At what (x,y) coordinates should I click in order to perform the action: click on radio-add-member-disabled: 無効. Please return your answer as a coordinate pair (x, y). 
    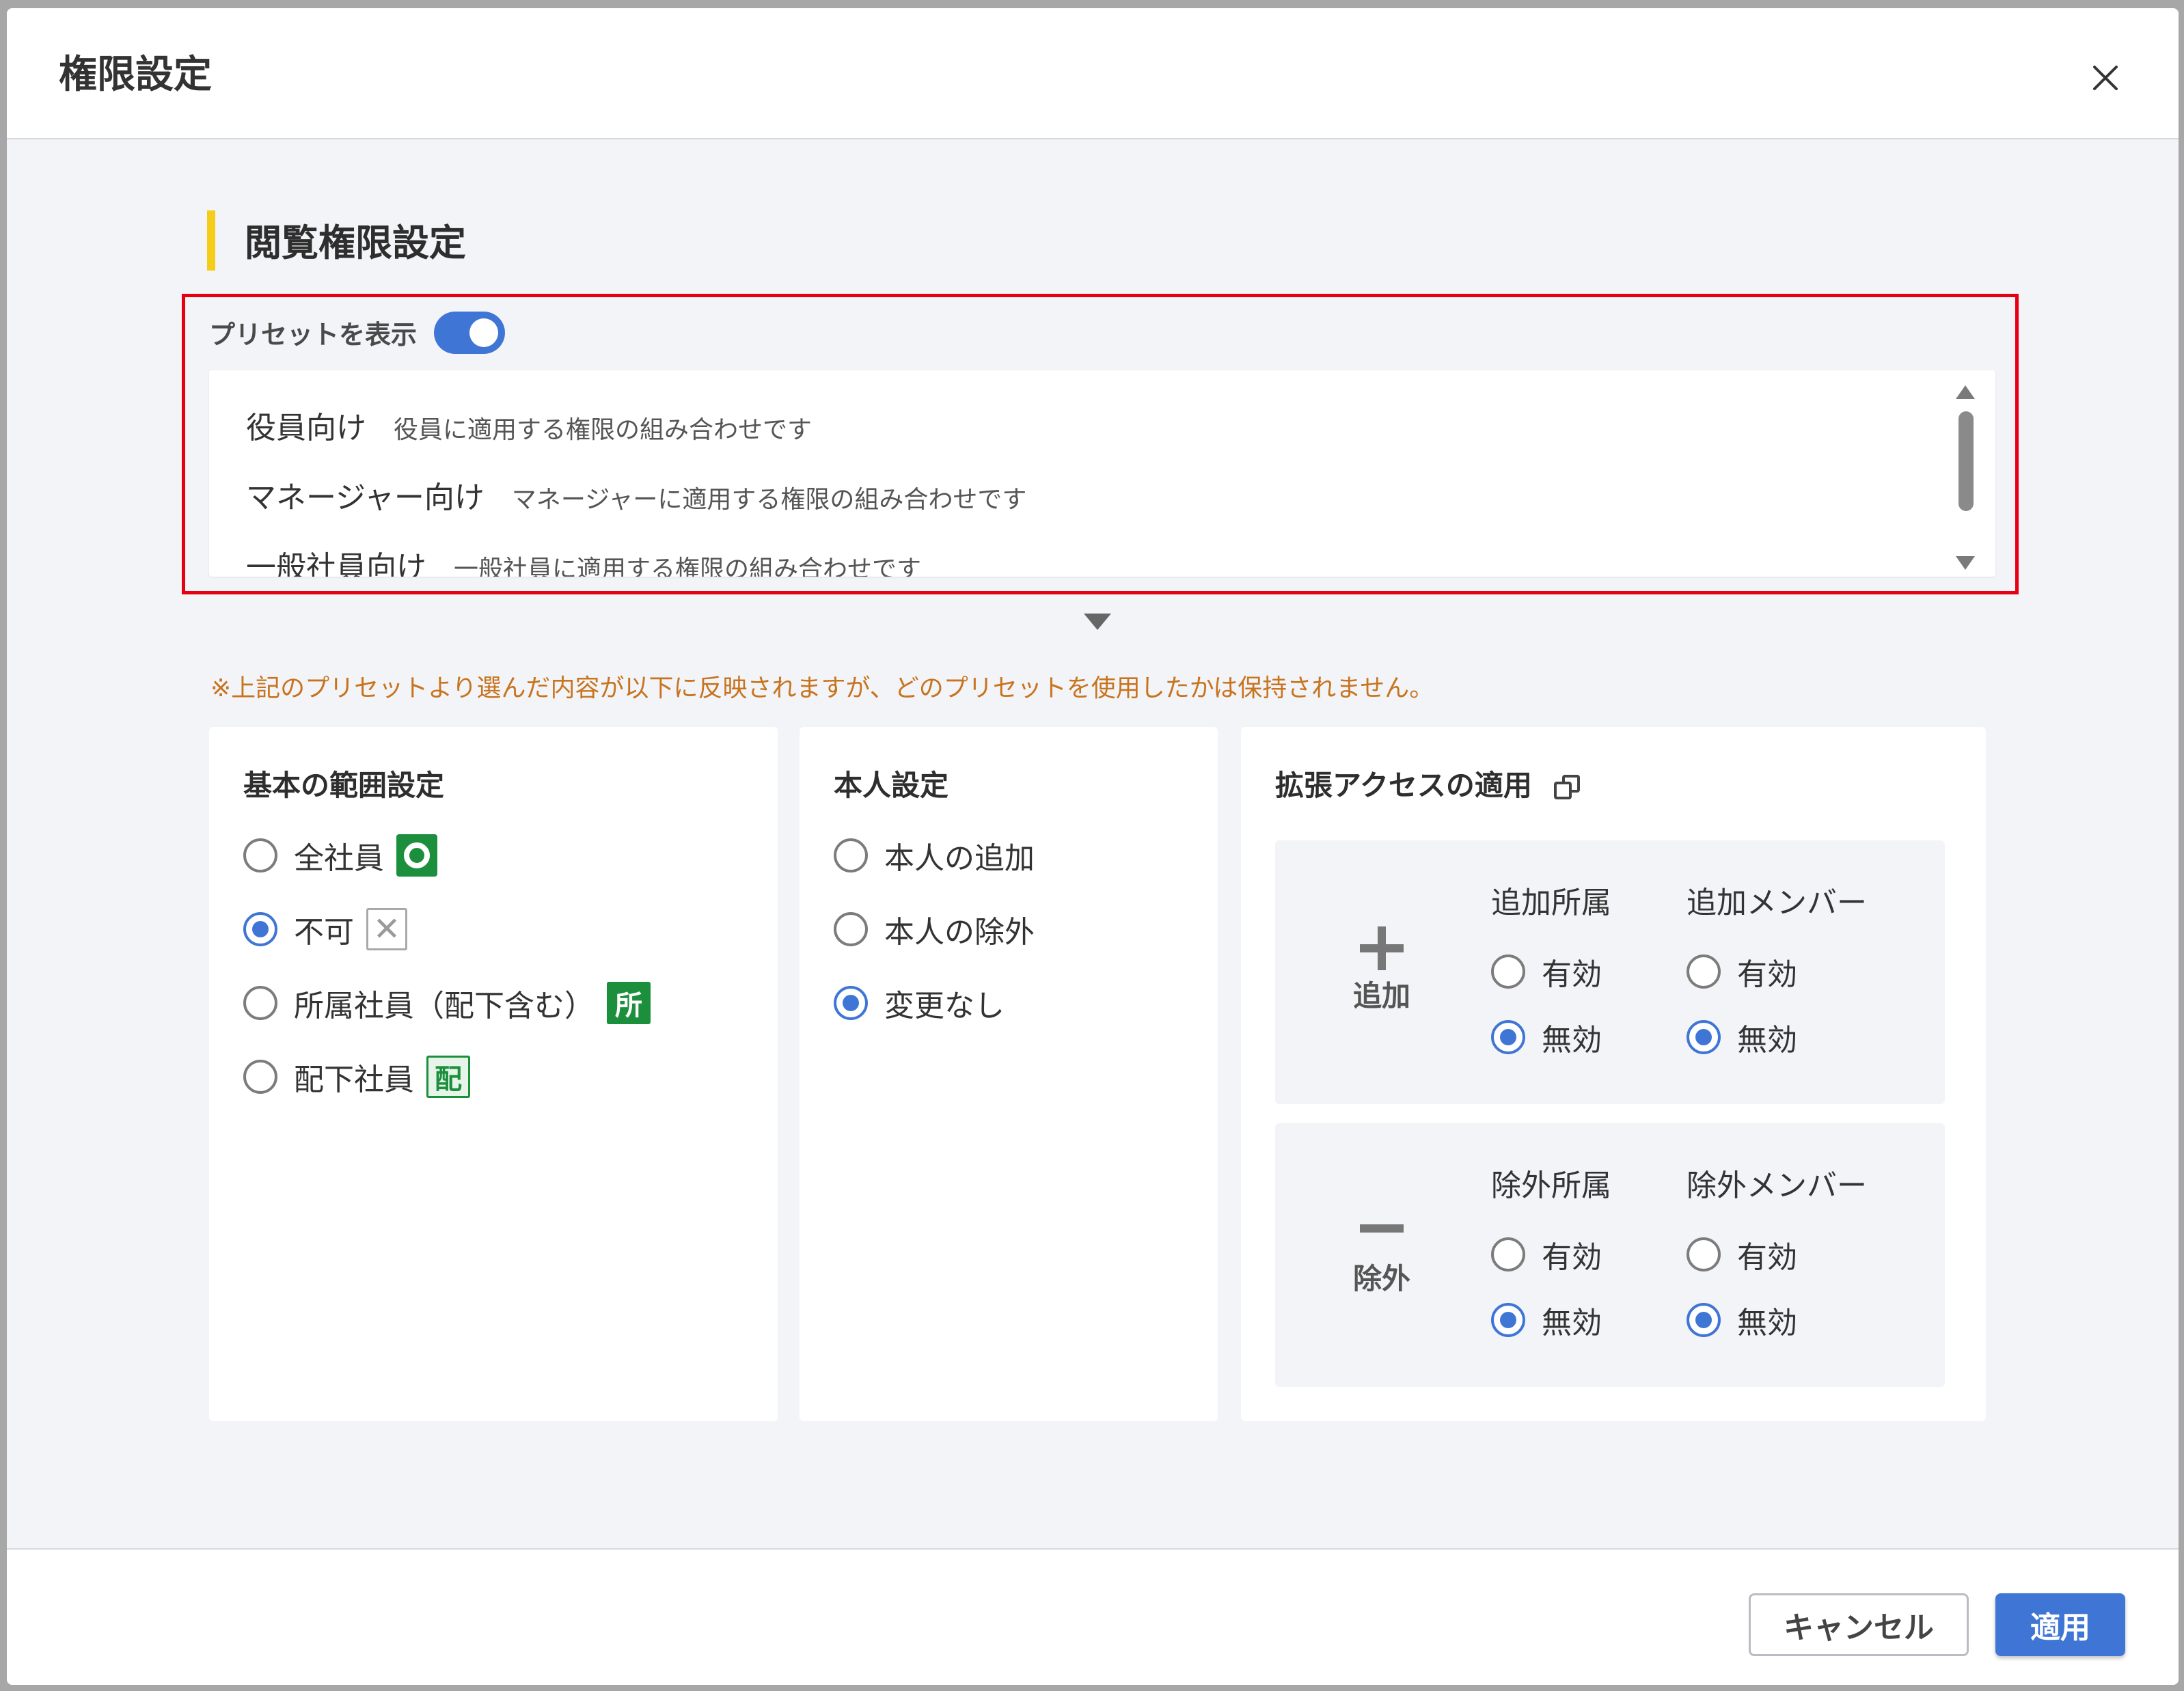
    Looking at the image, I should click on (1742, 1037).